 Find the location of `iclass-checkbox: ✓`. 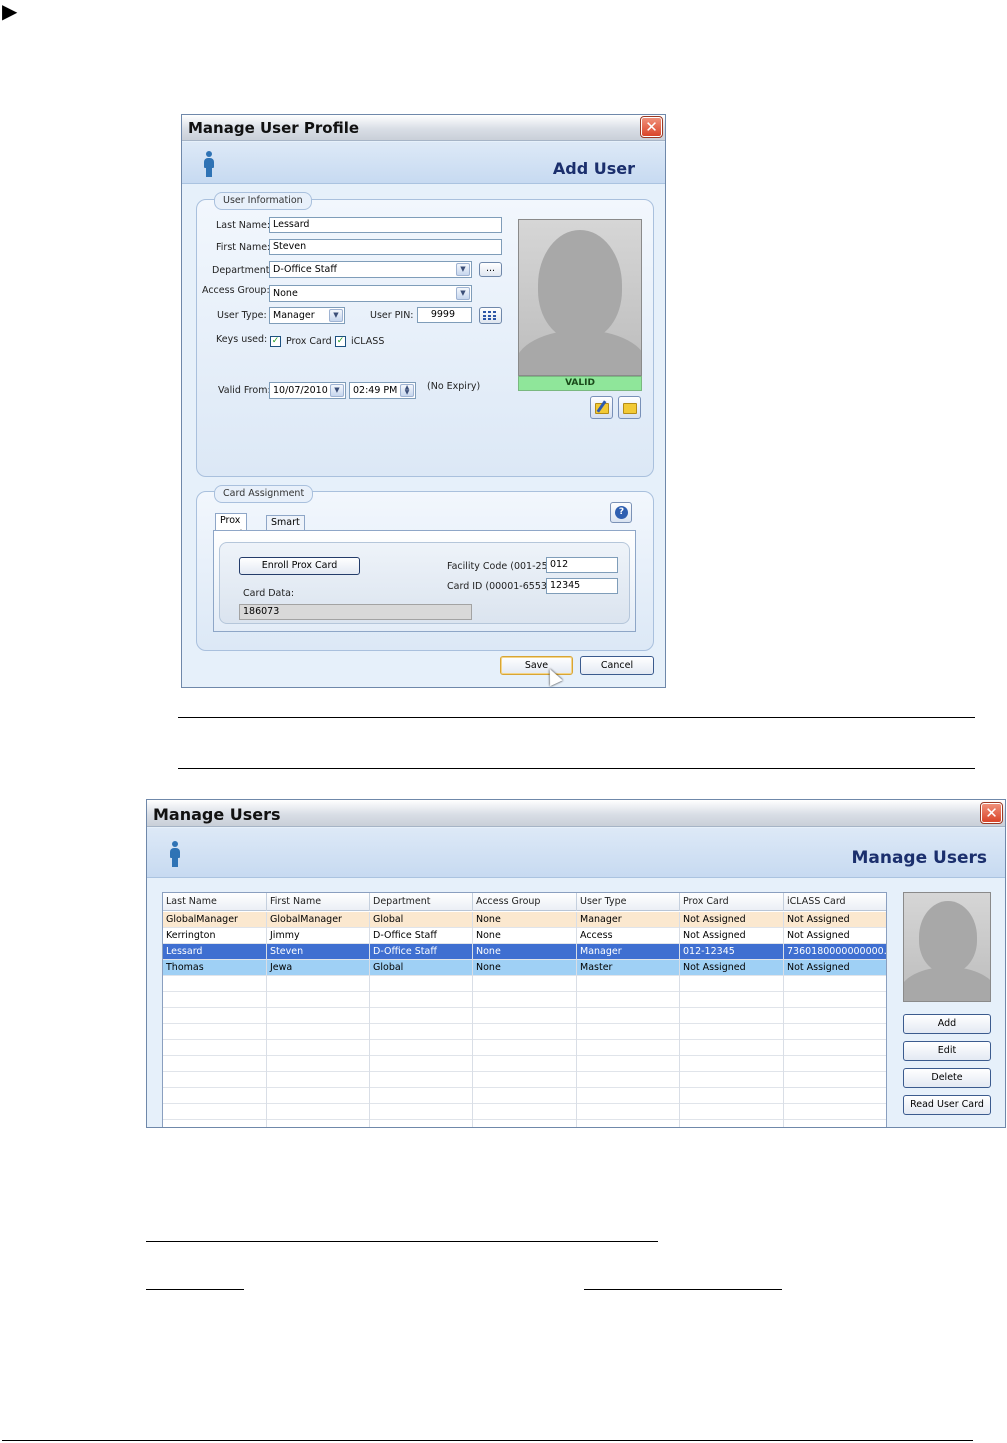

iclass-checkbox: ✓ is located at coordinates (340, 341).